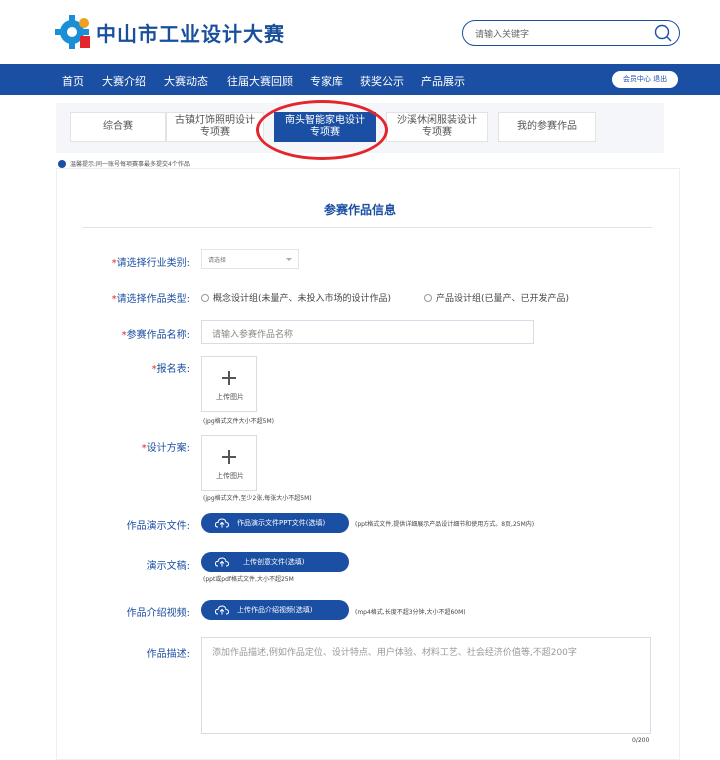 Image resolution: width=720 pixels, height=760 pixels. What do you see at coordinates (302, 299) in the screenshot?
I see `radio-label: 概念设计组(未量产、未投入市场的设计作品)` at bounding box center [302, 299].